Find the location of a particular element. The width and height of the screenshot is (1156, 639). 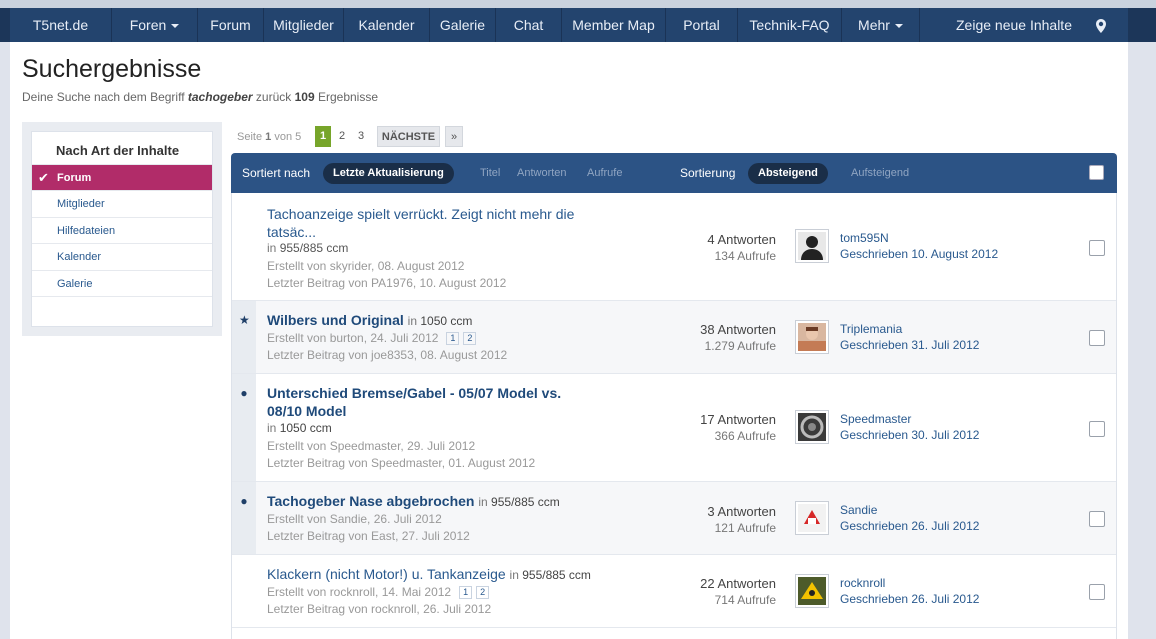

topic-created: Erstellt von skyrider, 08. August 2012 is located at coordinates (366, 266).